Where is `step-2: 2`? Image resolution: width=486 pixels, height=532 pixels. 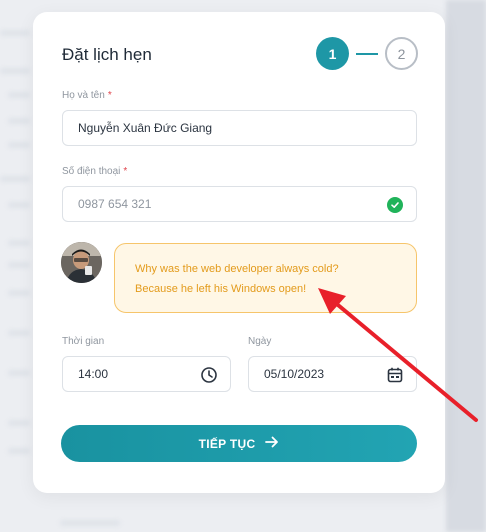 step-2: 2 is located at coordinates (401, 53).